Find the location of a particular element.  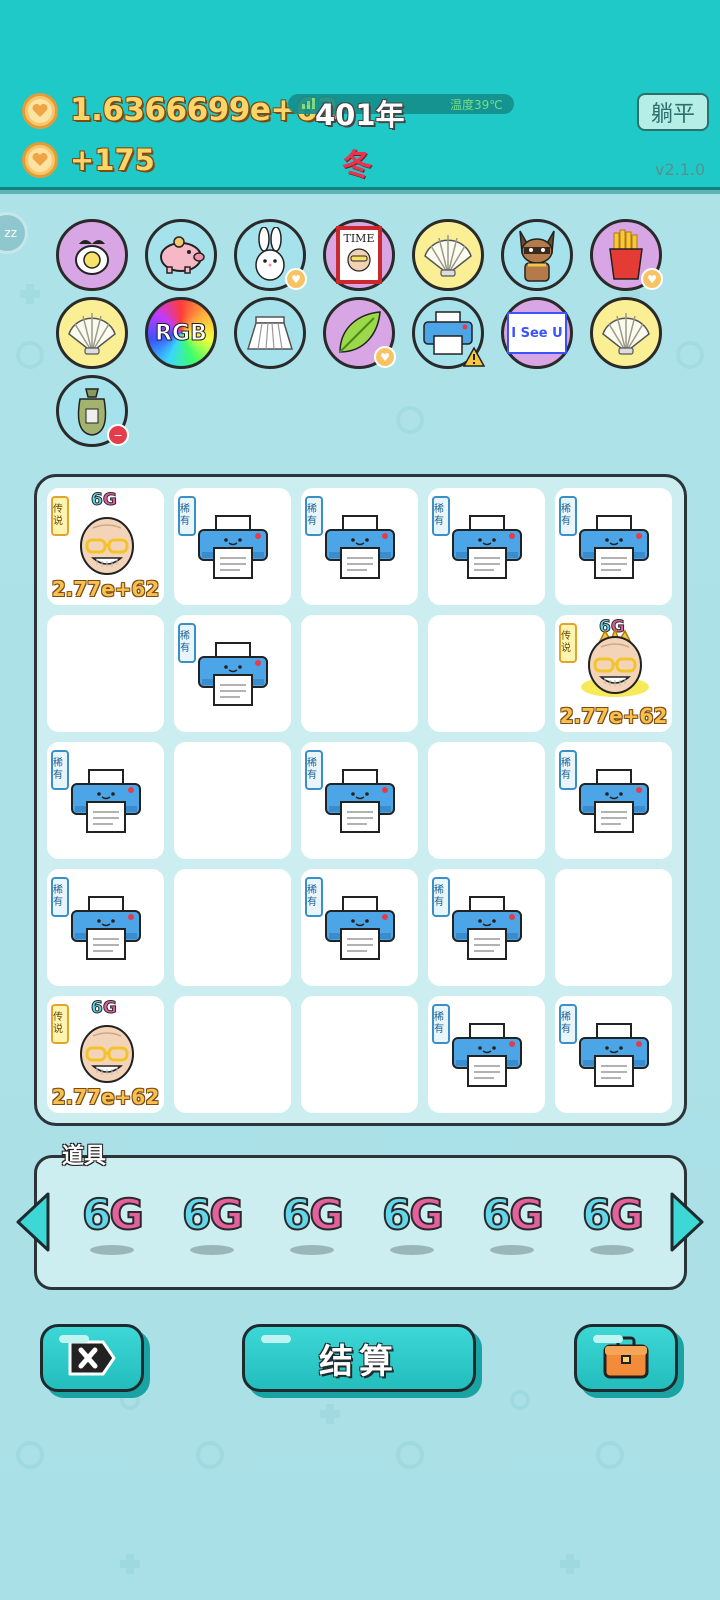

settle-button-label: 结算 is located at coordinates (359, 1361).